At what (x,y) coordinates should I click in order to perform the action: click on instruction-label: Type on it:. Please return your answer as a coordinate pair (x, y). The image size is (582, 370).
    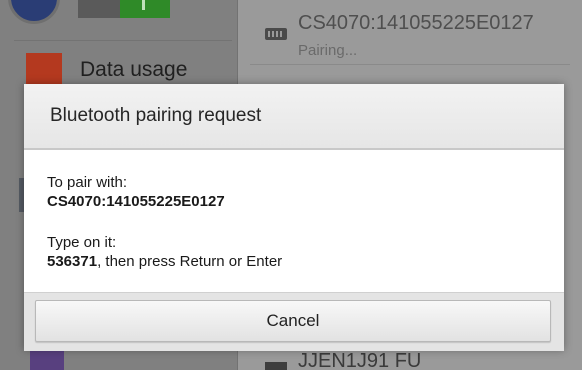
    Looking at the image, I should click on (82, 242).